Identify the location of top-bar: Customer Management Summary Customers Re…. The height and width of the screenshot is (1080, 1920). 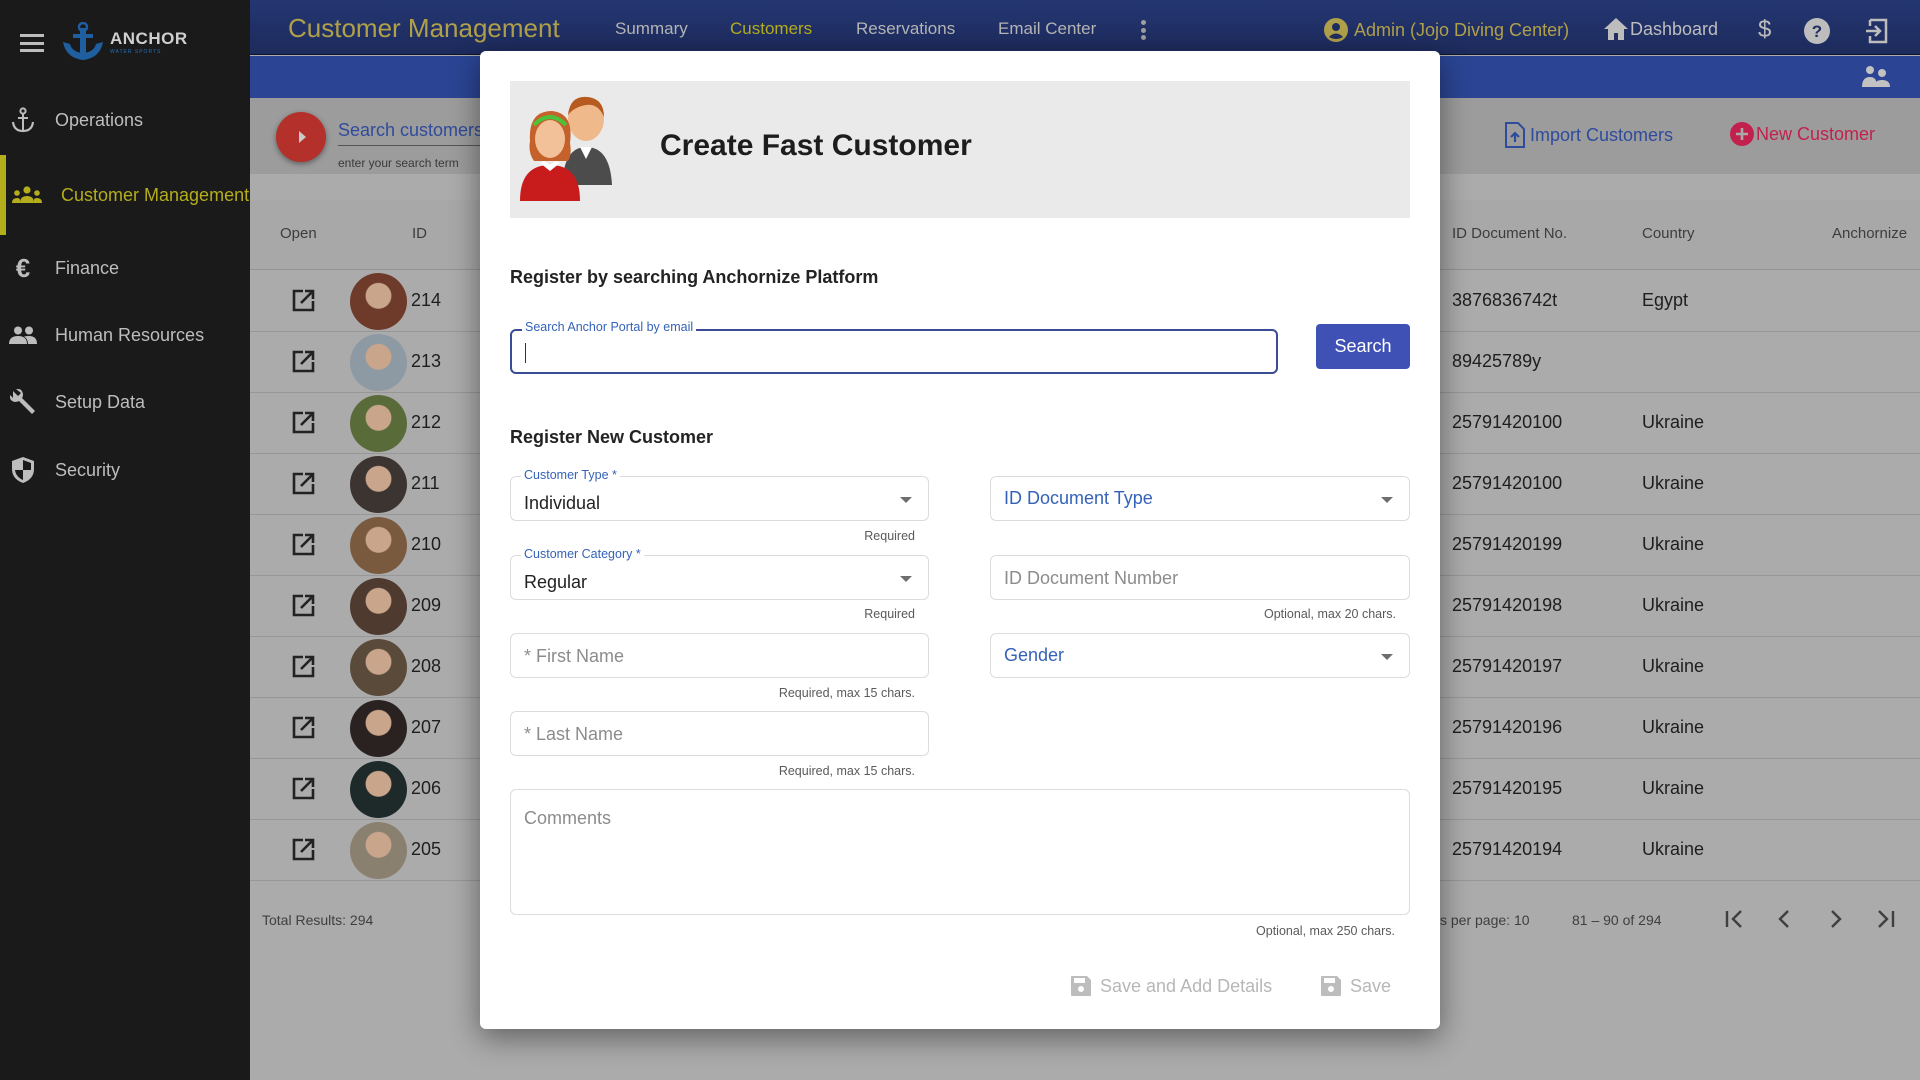
(1085, 27).